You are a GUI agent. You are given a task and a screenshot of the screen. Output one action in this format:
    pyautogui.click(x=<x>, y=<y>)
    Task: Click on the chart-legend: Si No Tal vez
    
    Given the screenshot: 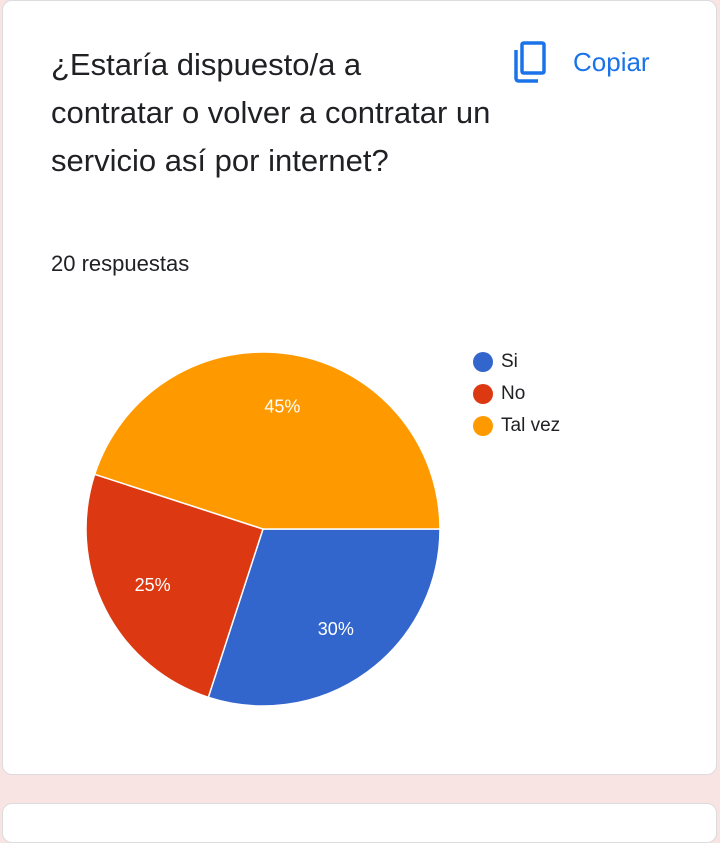 What is the action you would take?
    pyautogui.click(x=516, y=394)
    